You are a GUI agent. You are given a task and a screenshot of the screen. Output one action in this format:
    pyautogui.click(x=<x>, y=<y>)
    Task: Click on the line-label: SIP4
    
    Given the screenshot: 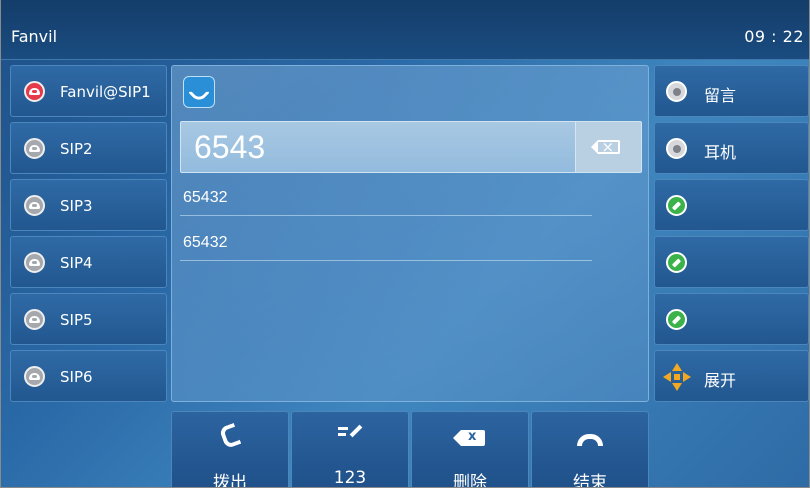 What is the action you would take?
    pyautogui.click(x=76, y=263)
    